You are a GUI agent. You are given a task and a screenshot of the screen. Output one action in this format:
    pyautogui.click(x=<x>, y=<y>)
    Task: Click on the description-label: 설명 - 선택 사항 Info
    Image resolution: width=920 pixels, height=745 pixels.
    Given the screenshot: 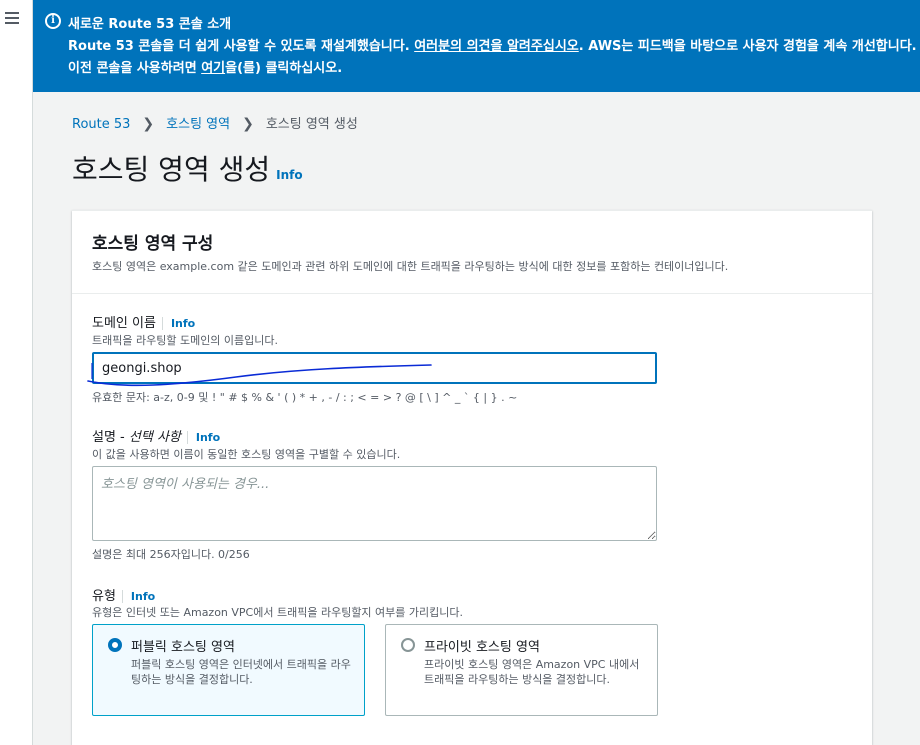 What is the action you would take?
    pyautogui.click(x=156, y=435)
    